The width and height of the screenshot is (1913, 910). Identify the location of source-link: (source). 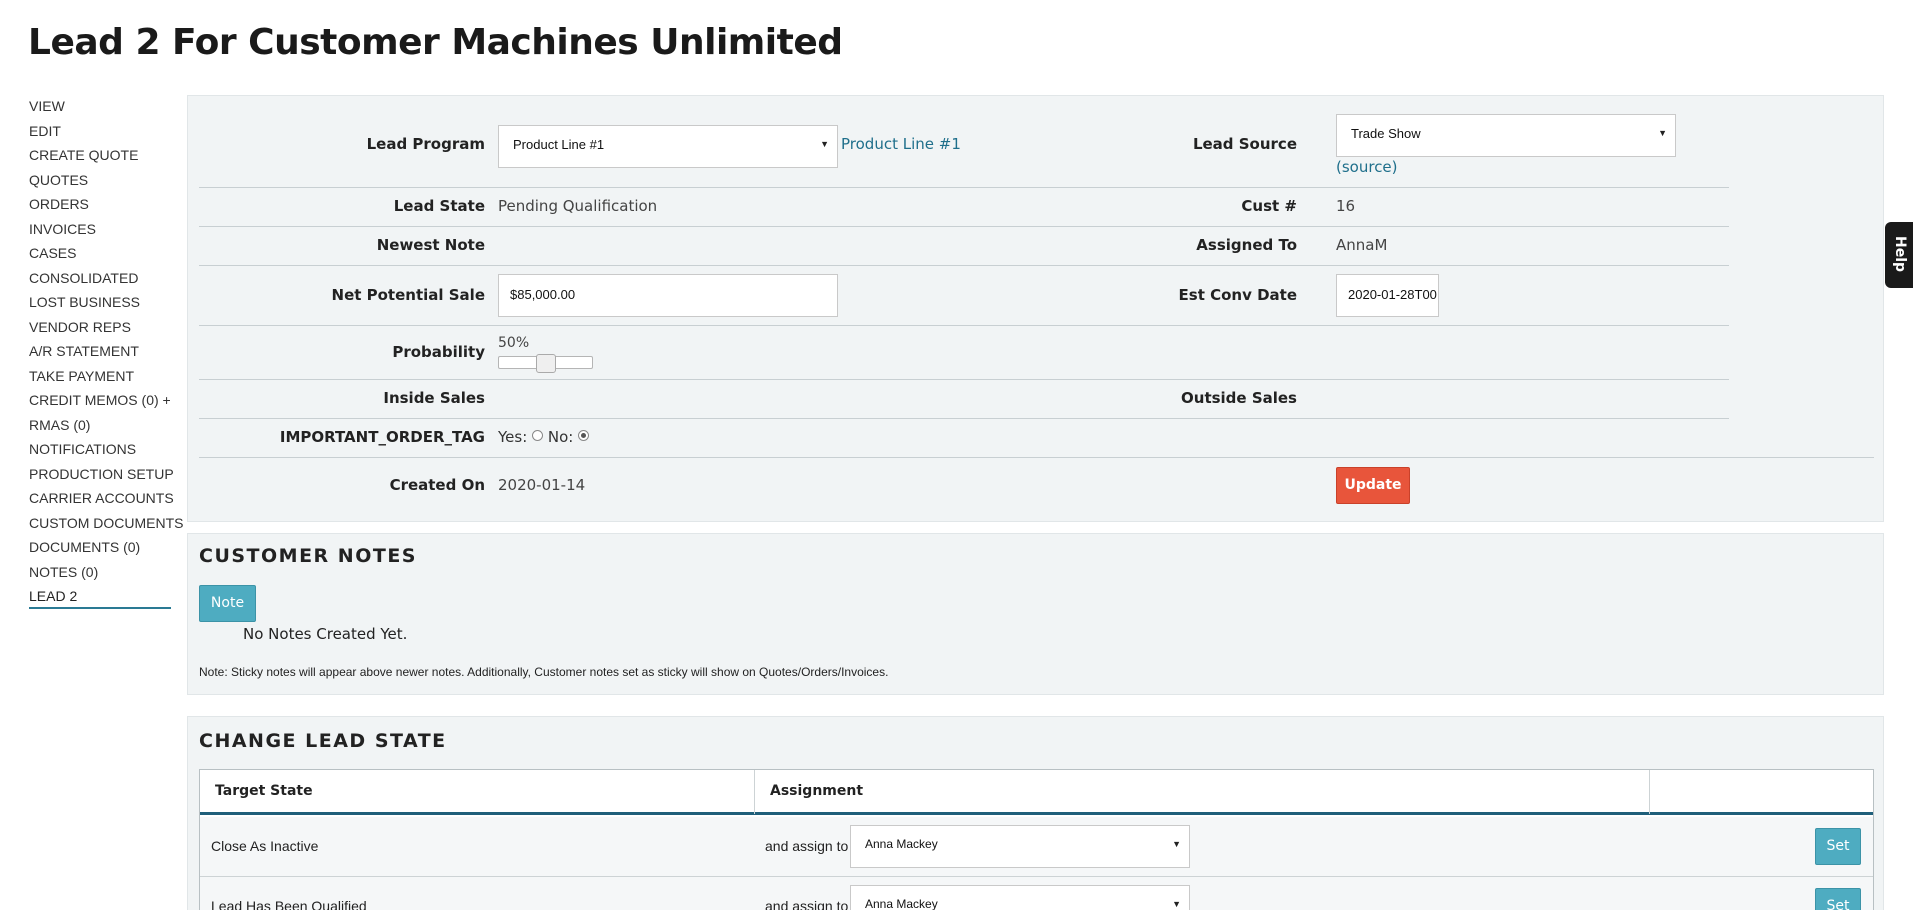
(1367, 167).